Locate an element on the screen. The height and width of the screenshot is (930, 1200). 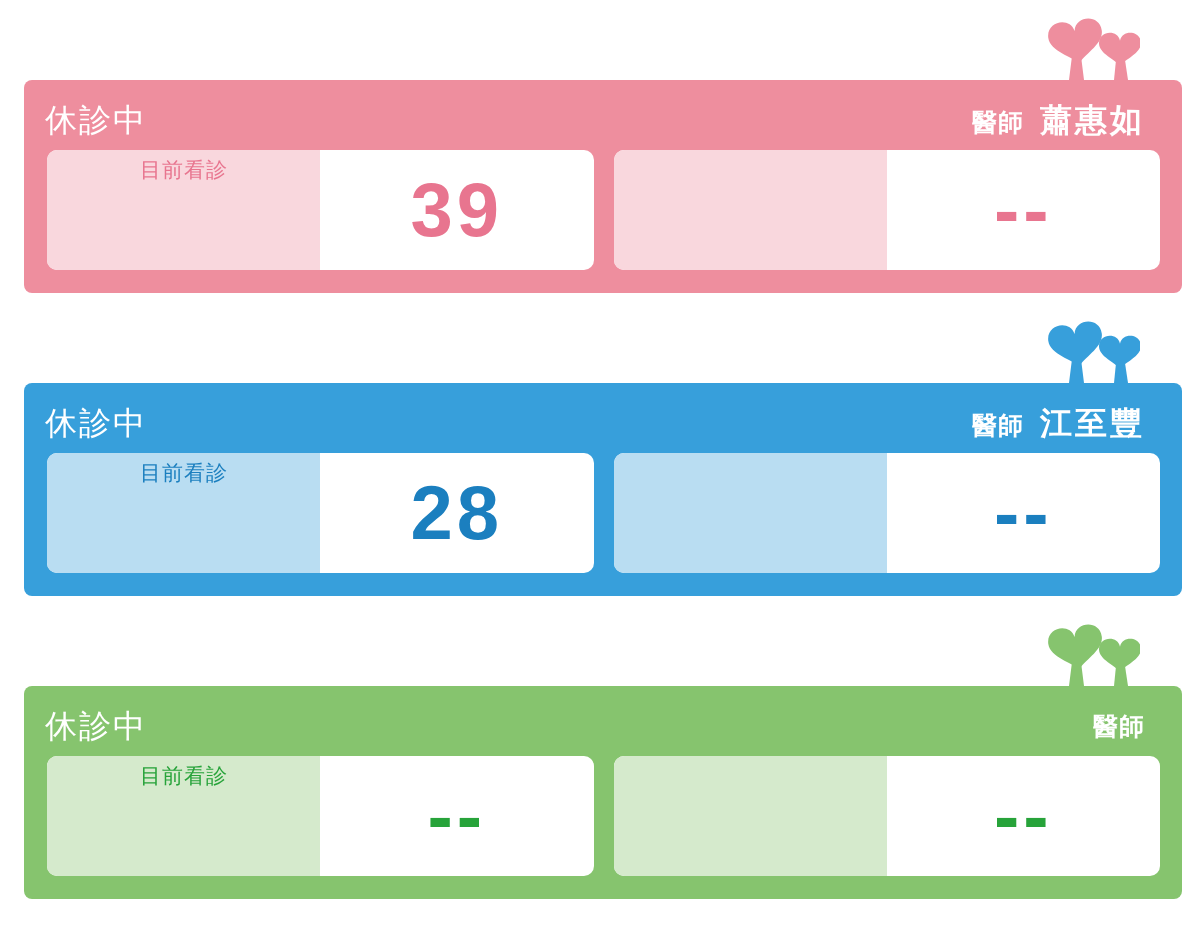
queue-number: 39 is located at coordinates (457, 210).